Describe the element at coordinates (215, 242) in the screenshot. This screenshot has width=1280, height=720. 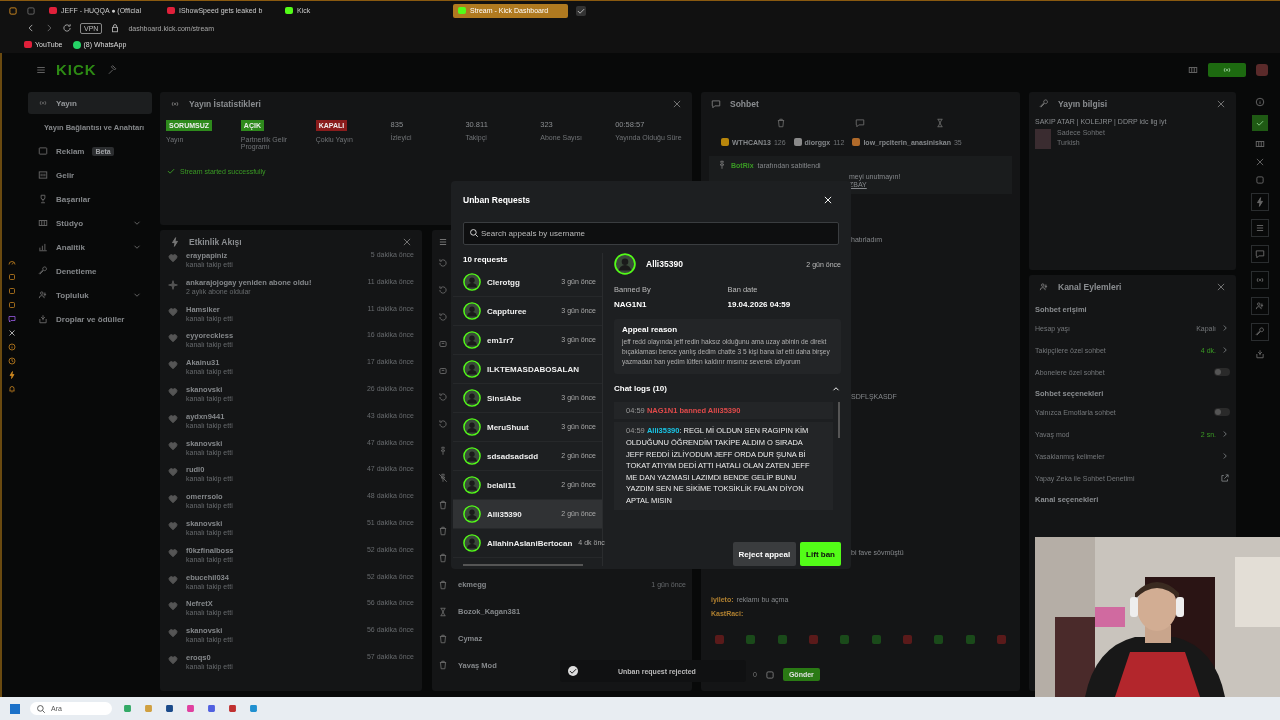
I see `panel-title: Etkinlik Akışı` at that location.